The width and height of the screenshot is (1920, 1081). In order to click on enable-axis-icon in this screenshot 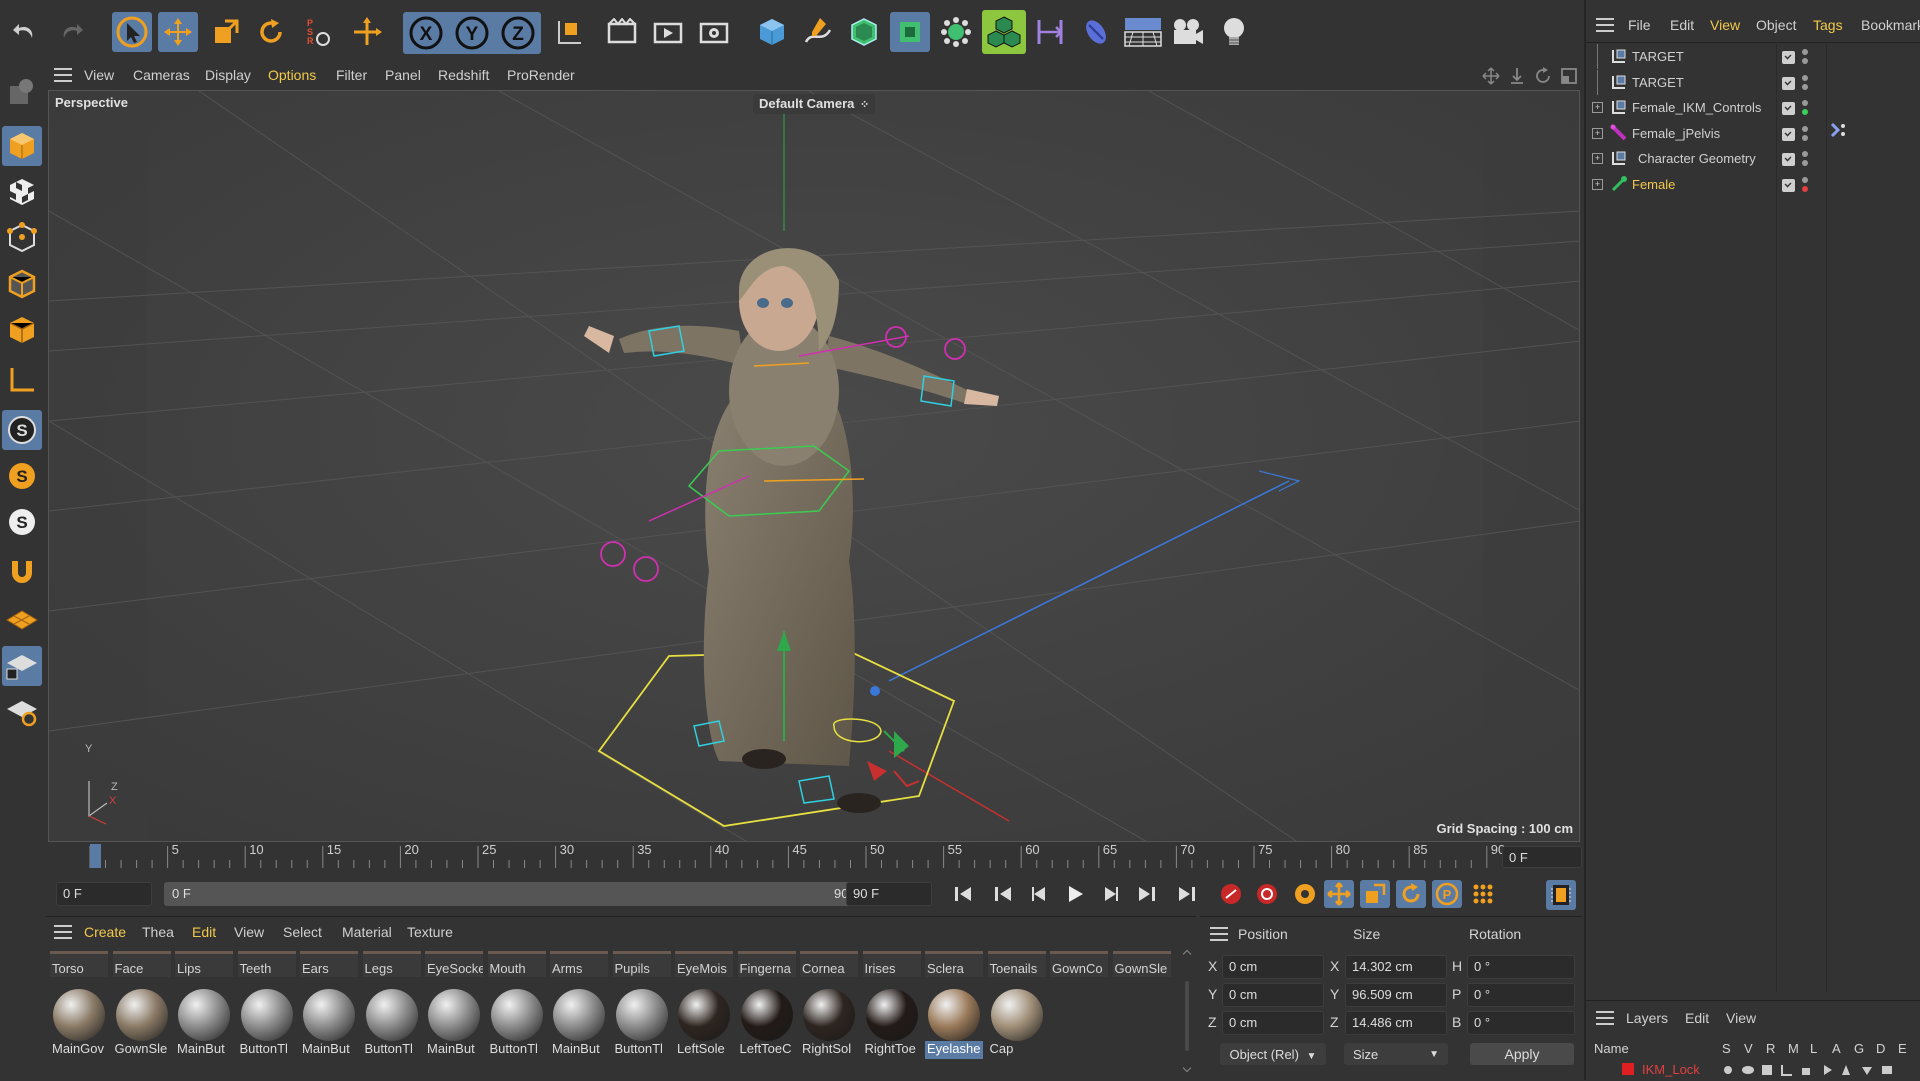, I will do `click(22, 380)`.